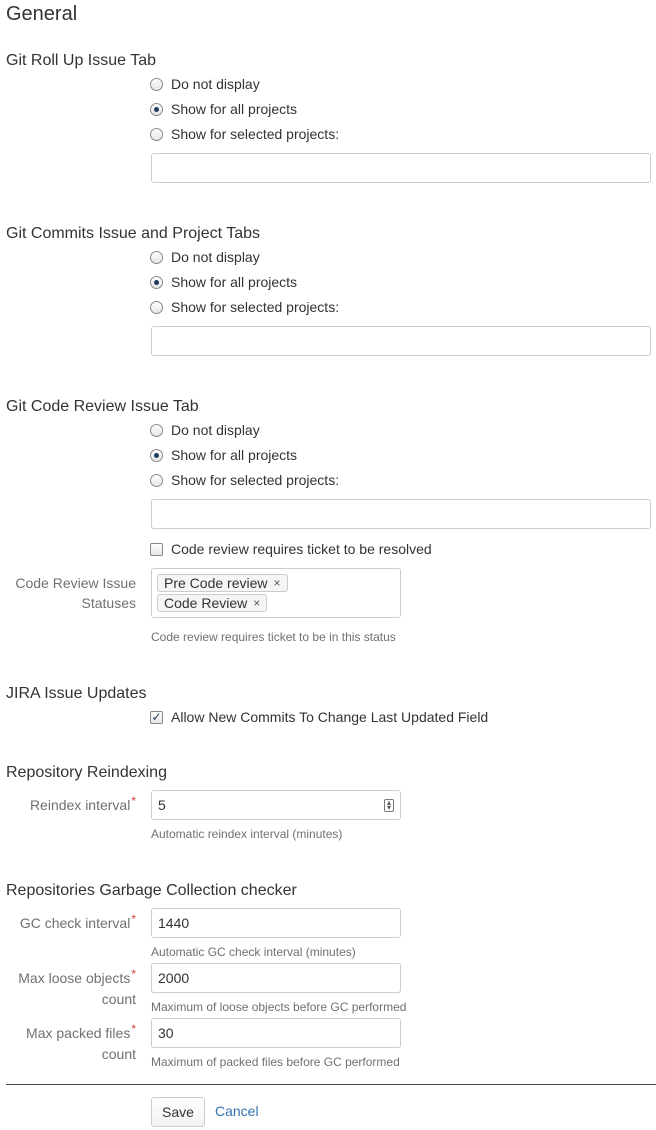  I want to click on section-title-gc: Repositories Garbage Collection checker, so click(151, 890).